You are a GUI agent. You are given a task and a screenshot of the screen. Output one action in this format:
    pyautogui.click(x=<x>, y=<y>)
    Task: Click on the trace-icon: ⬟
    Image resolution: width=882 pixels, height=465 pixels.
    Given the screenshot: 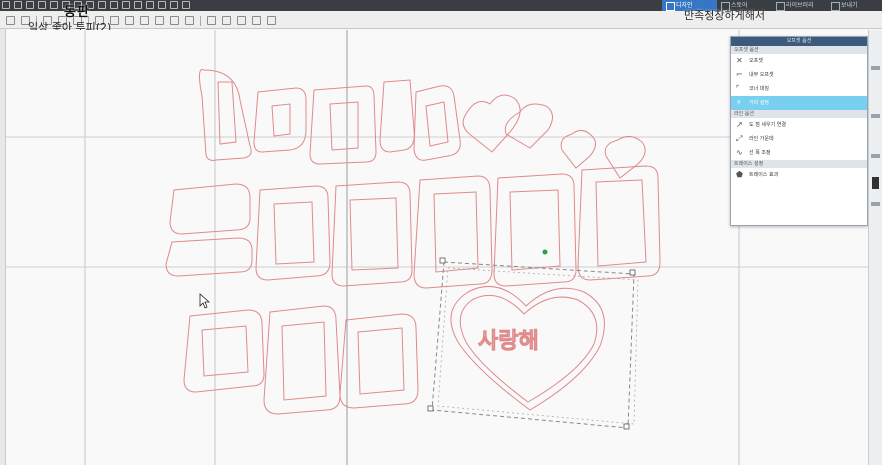 What is the action you would take?
    pyautogui.click(x=739, y=174)
    